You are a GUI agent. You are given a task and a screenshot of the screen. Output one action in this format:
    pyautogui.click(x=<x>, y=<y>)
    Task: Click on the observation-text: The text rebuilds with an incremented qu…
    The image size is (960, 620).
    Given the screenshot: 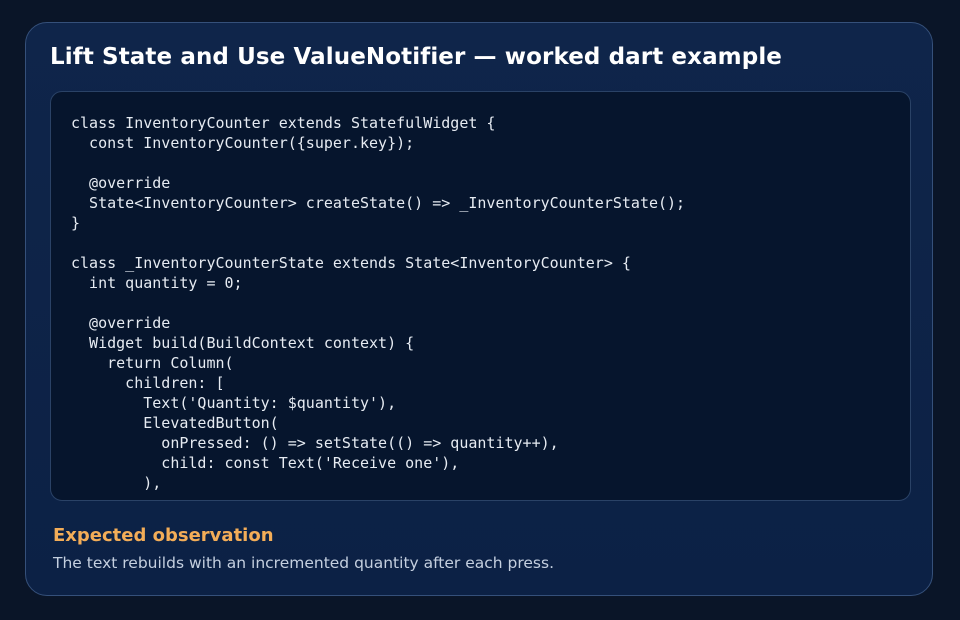 What is the action you would take?
    pyautogui.click(x=304, y=563)
    